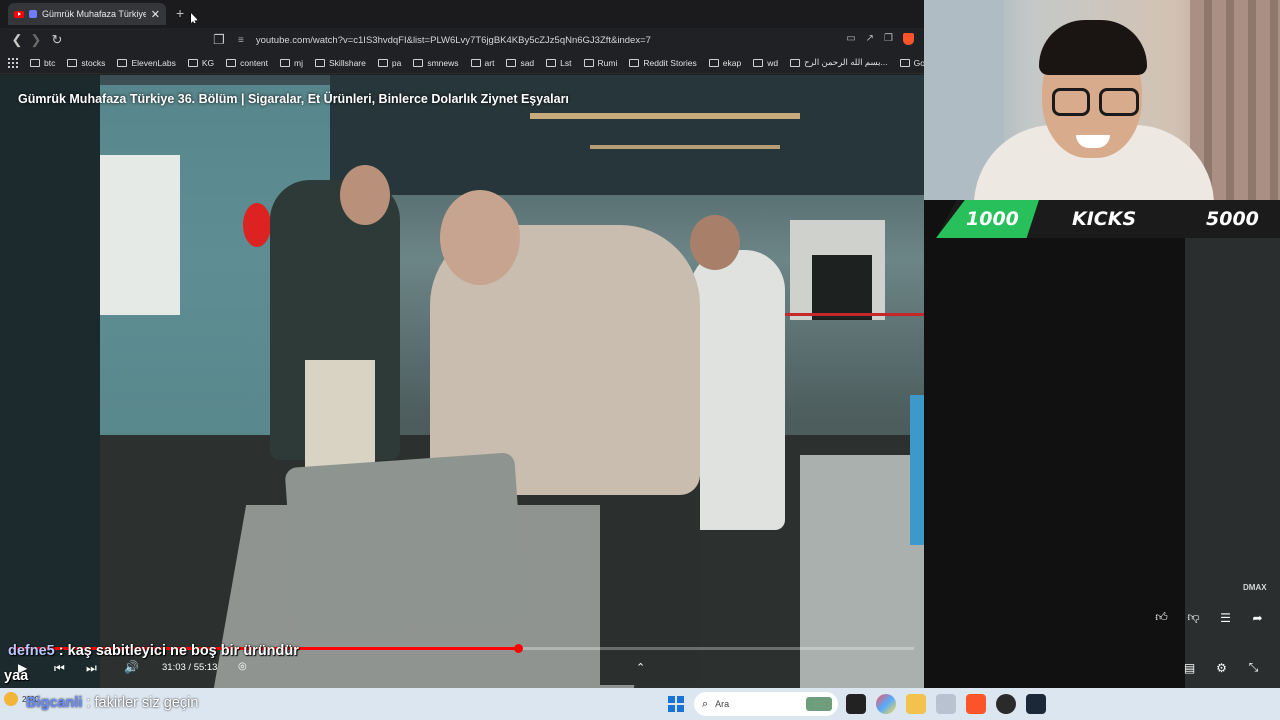  I want to click on youtube-icon, so click(19, 14).